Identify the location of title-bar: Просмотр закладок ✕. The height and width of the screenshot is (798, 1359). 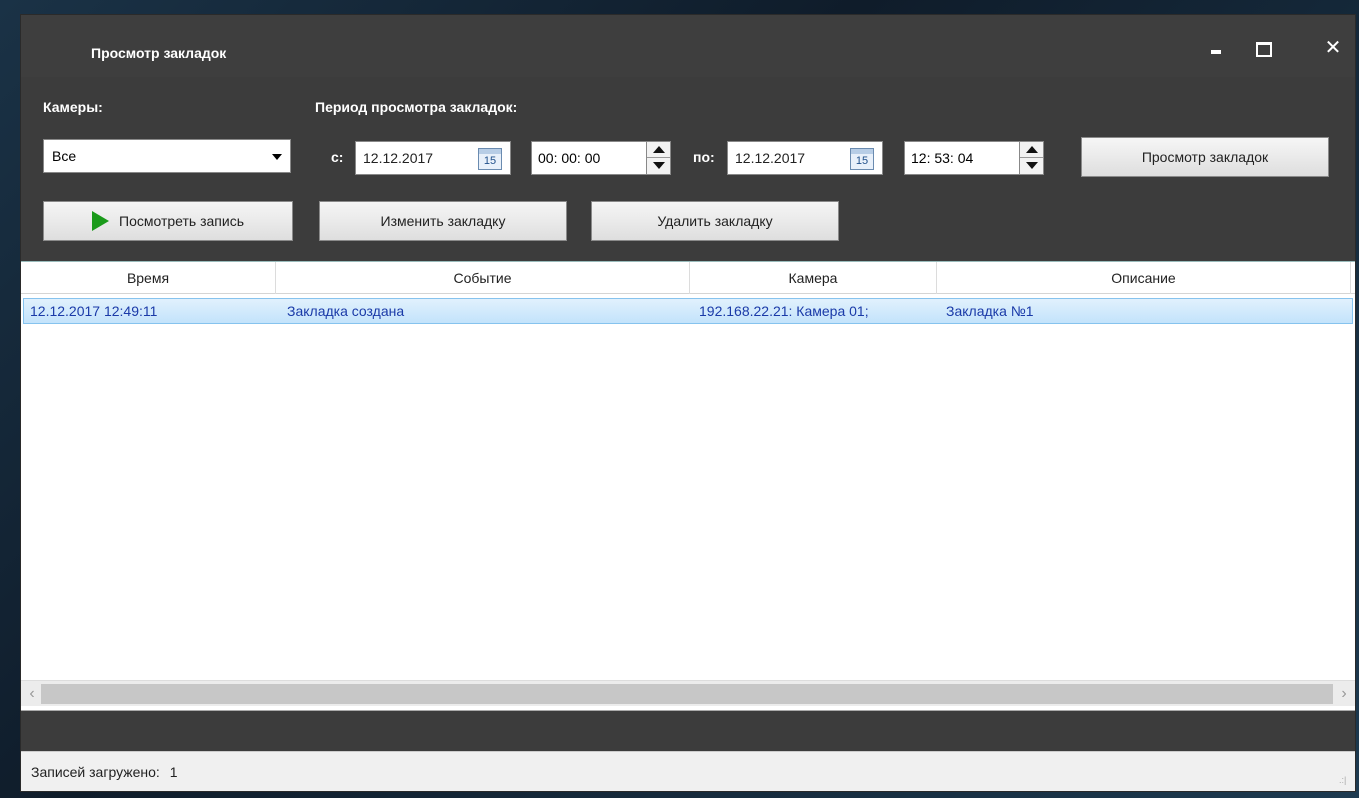
(688, 46).